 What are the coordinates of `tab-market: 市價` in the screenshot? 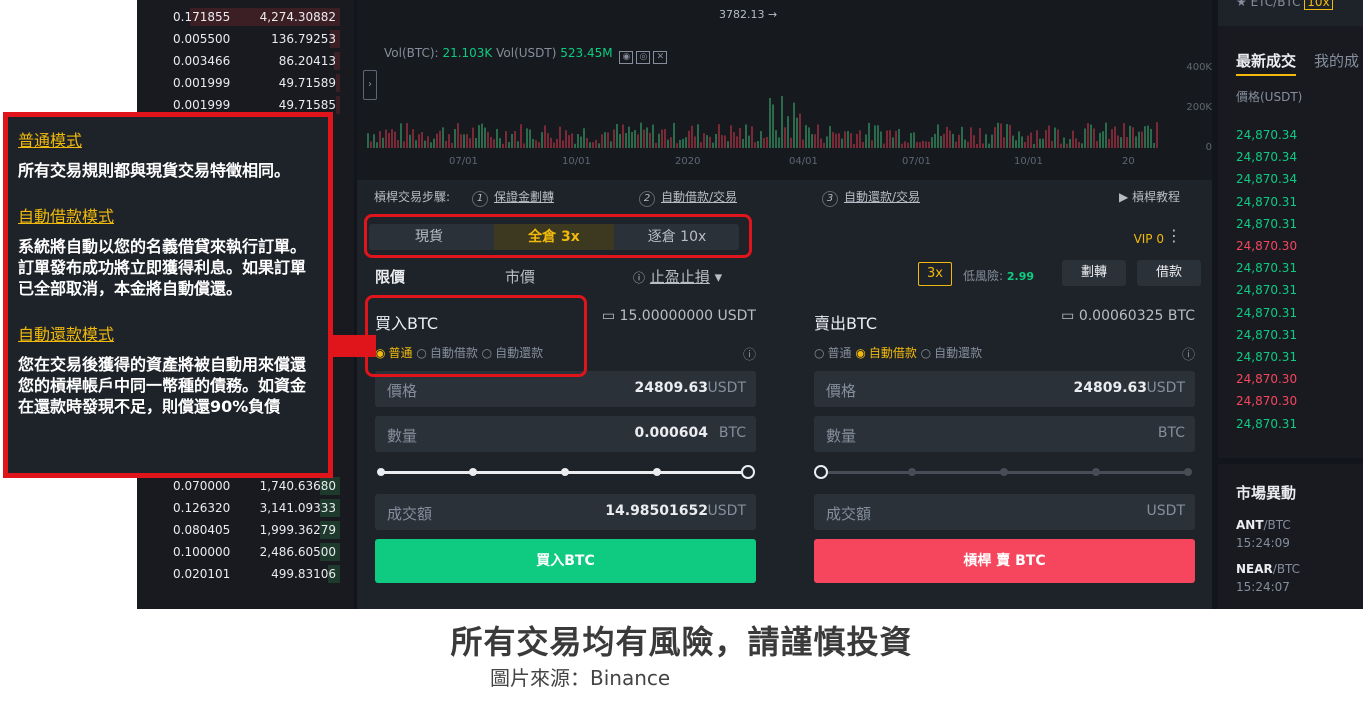 It's located at (520, 276).